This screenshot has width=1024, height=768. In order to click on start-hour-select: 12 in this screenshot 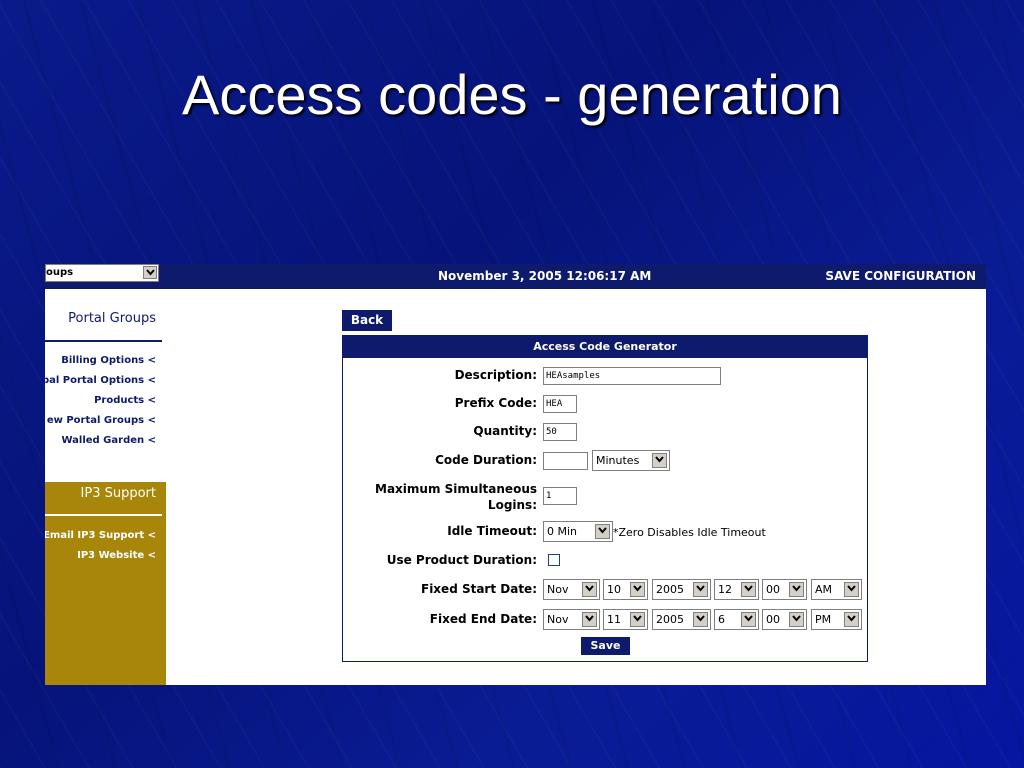, I will do `click(736, 589)`.